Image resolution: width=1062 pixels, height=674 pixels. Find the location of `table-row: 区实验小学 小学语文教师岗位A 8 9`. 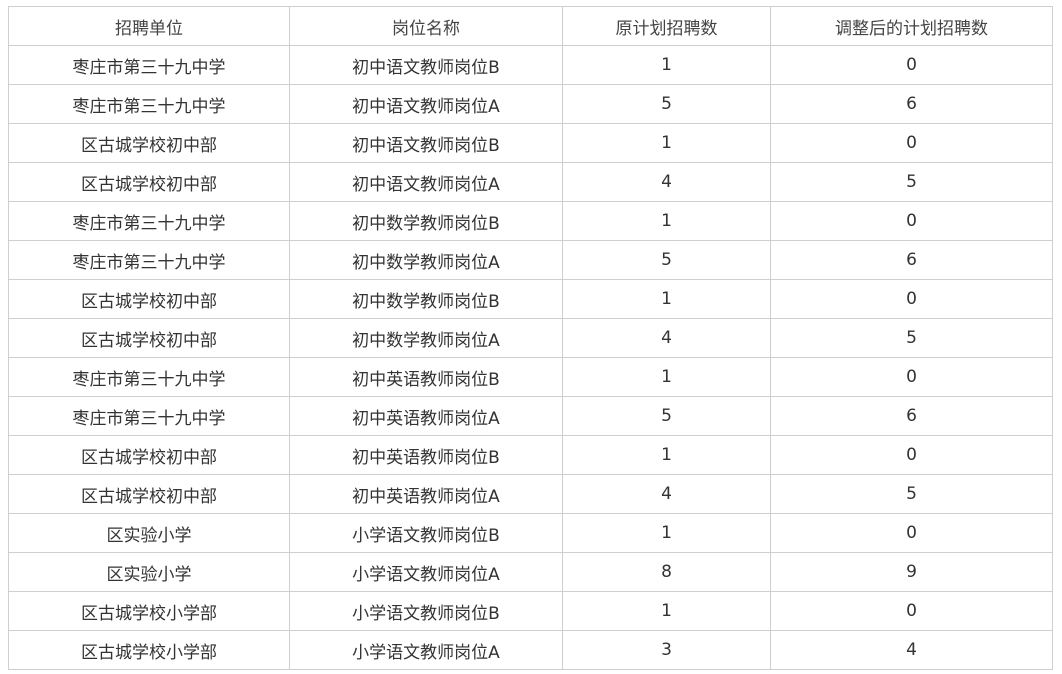

table-row: 区实验小学 小学语文教师岗位A 8 9 is located at coordinates (530, 572).